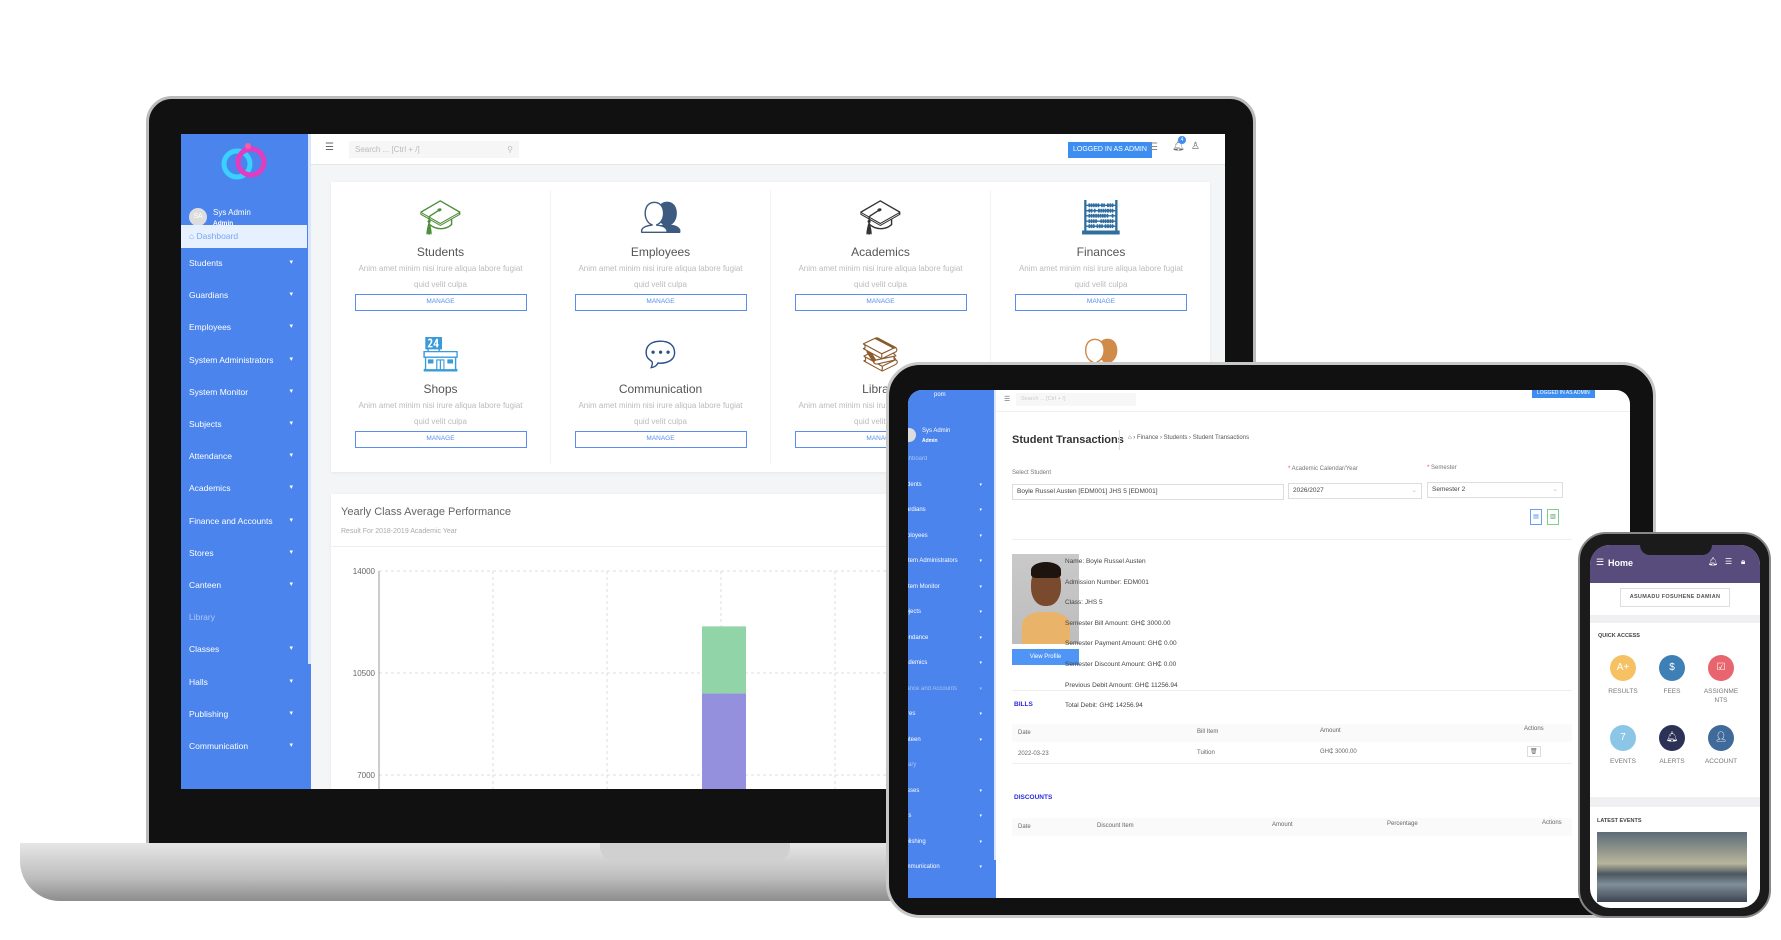 This screenshot has height=940, width=1781. What do you see at coordinates (231, 359) in the screenshot?
I see `sidebar-item-label: System Administrators` at bounding box center [231, 359].